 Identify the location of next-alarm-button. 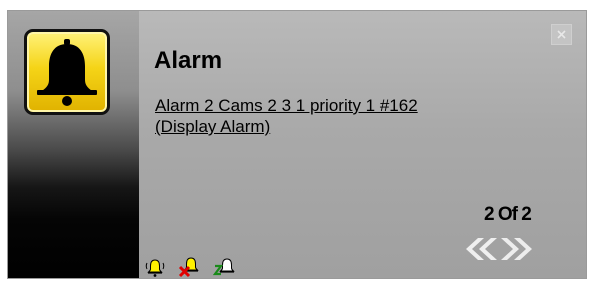
(518, 249).